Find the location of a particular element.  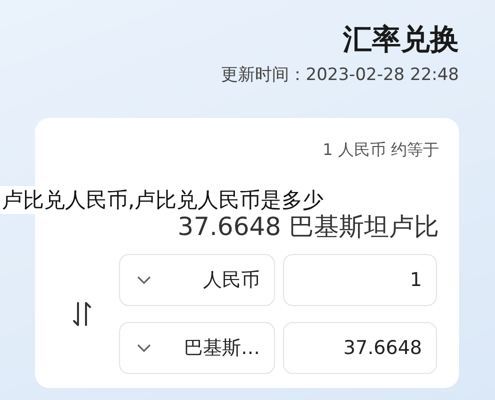

currency-select: 人民币 is located at coordinates (197, 280).